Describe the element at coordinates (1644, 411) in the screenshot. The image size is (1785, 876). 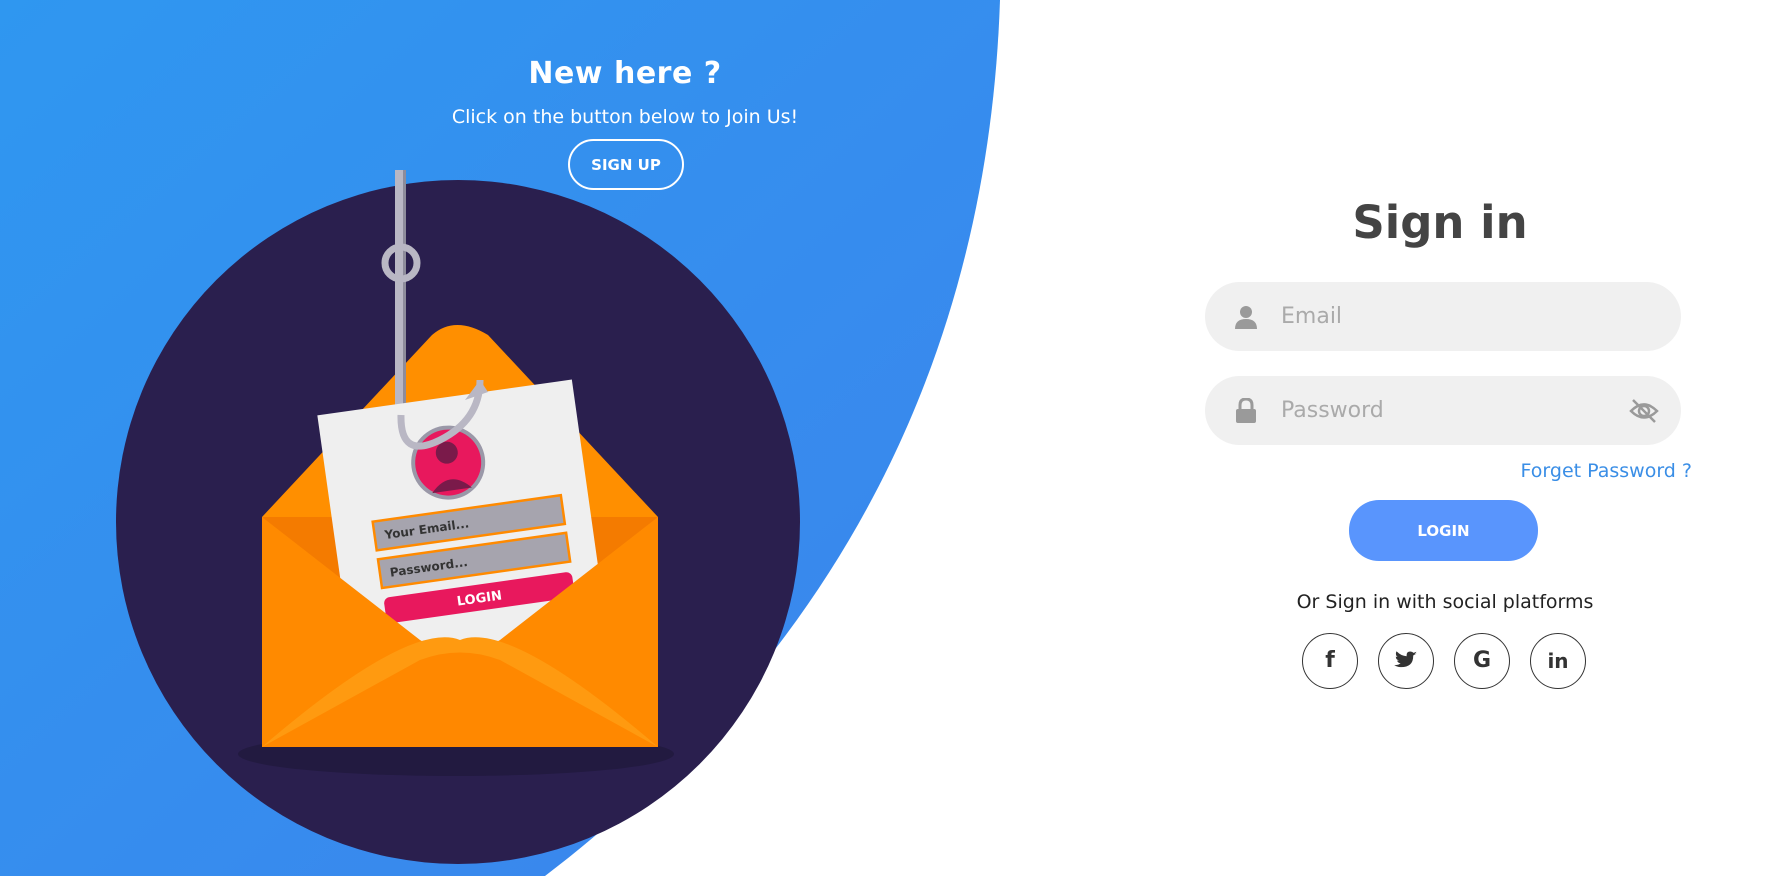
I see `eye-slash-icon` at that location.